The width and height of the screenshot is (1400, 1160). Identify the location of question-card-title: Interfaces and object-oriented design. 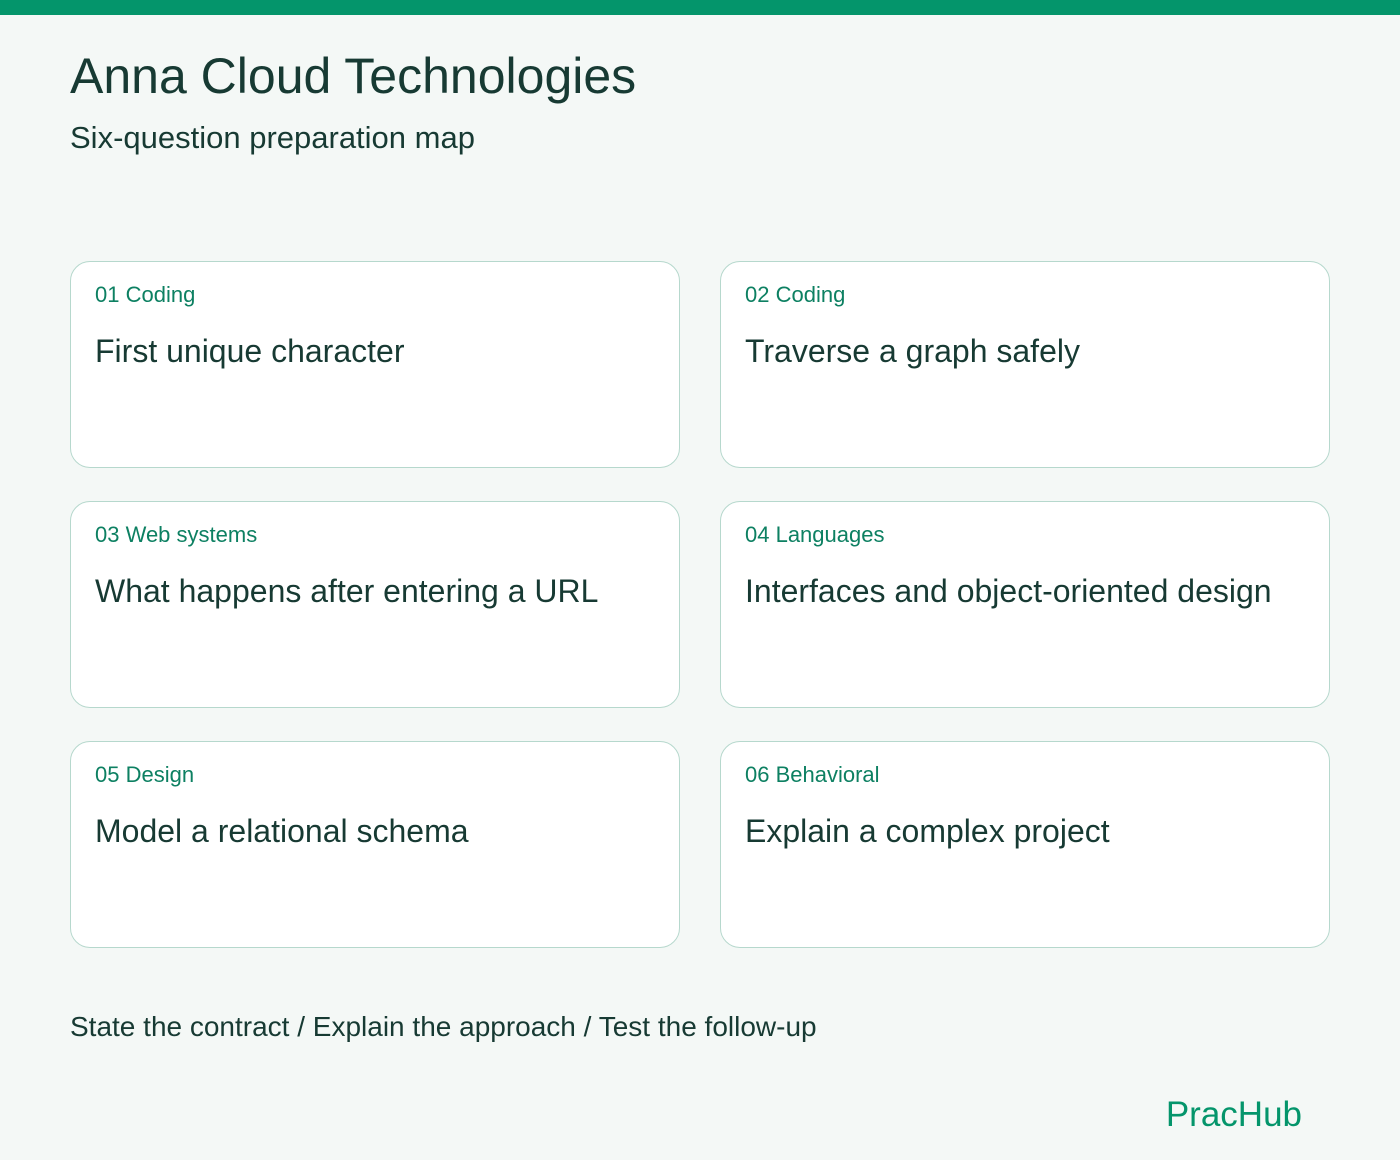
(1008, 591).